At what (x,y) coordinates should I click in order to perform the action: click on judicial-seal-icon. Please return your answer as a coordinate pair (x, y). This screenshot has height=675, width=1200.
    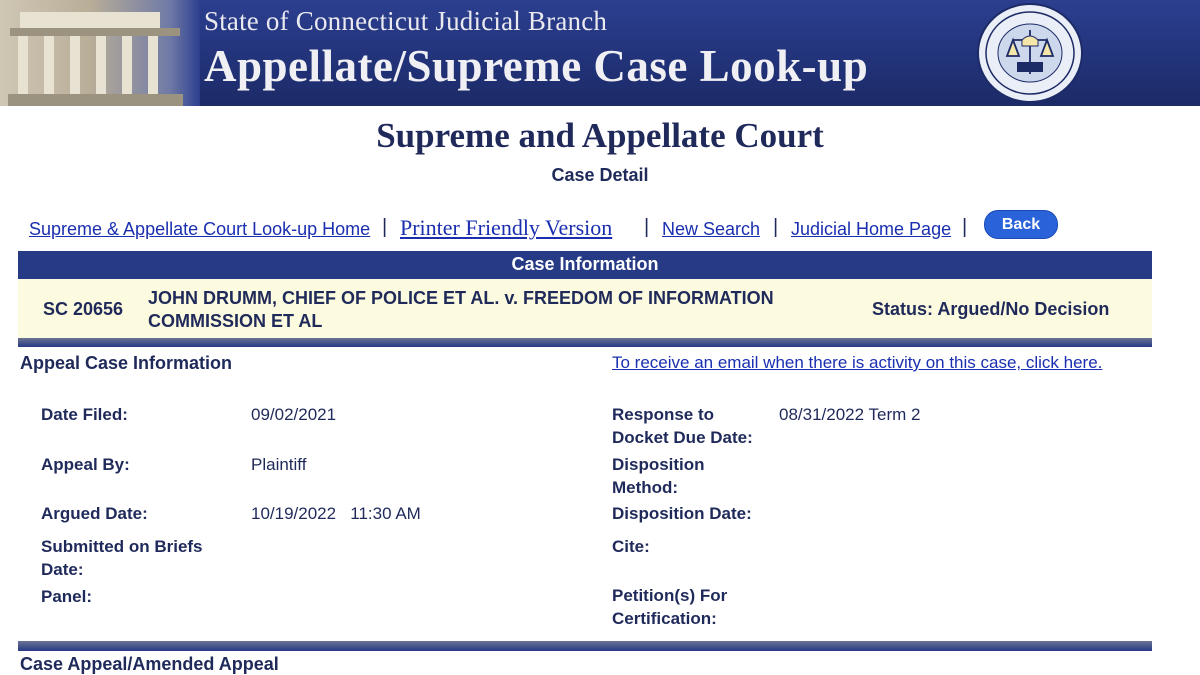
    Looking at the image, I should click on (1030, 53).